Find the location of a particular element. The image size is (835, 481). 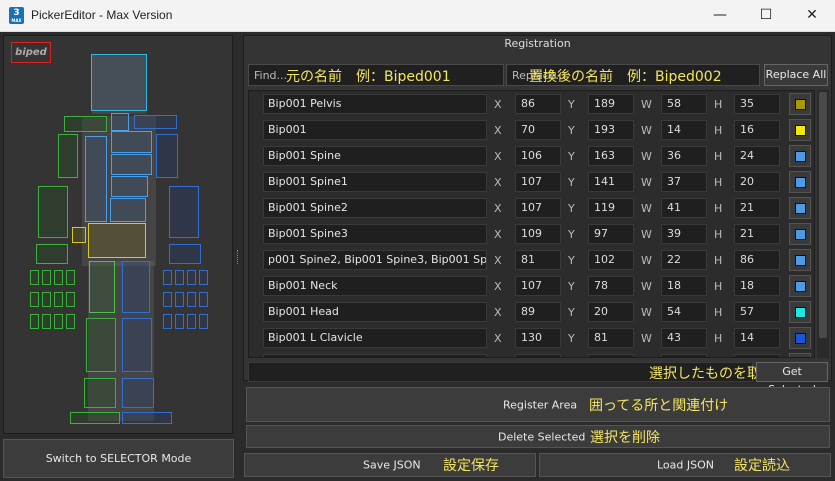

h-field is located at coordinates (757, 355).